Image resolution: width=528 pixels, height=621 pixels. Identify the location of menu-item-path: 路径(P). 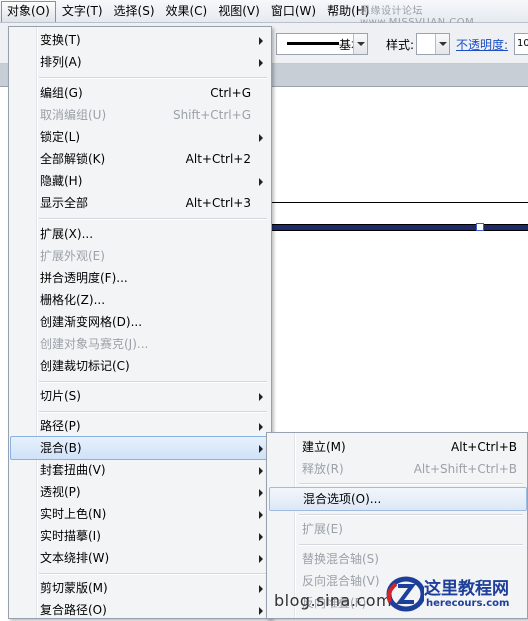
(140, 426).